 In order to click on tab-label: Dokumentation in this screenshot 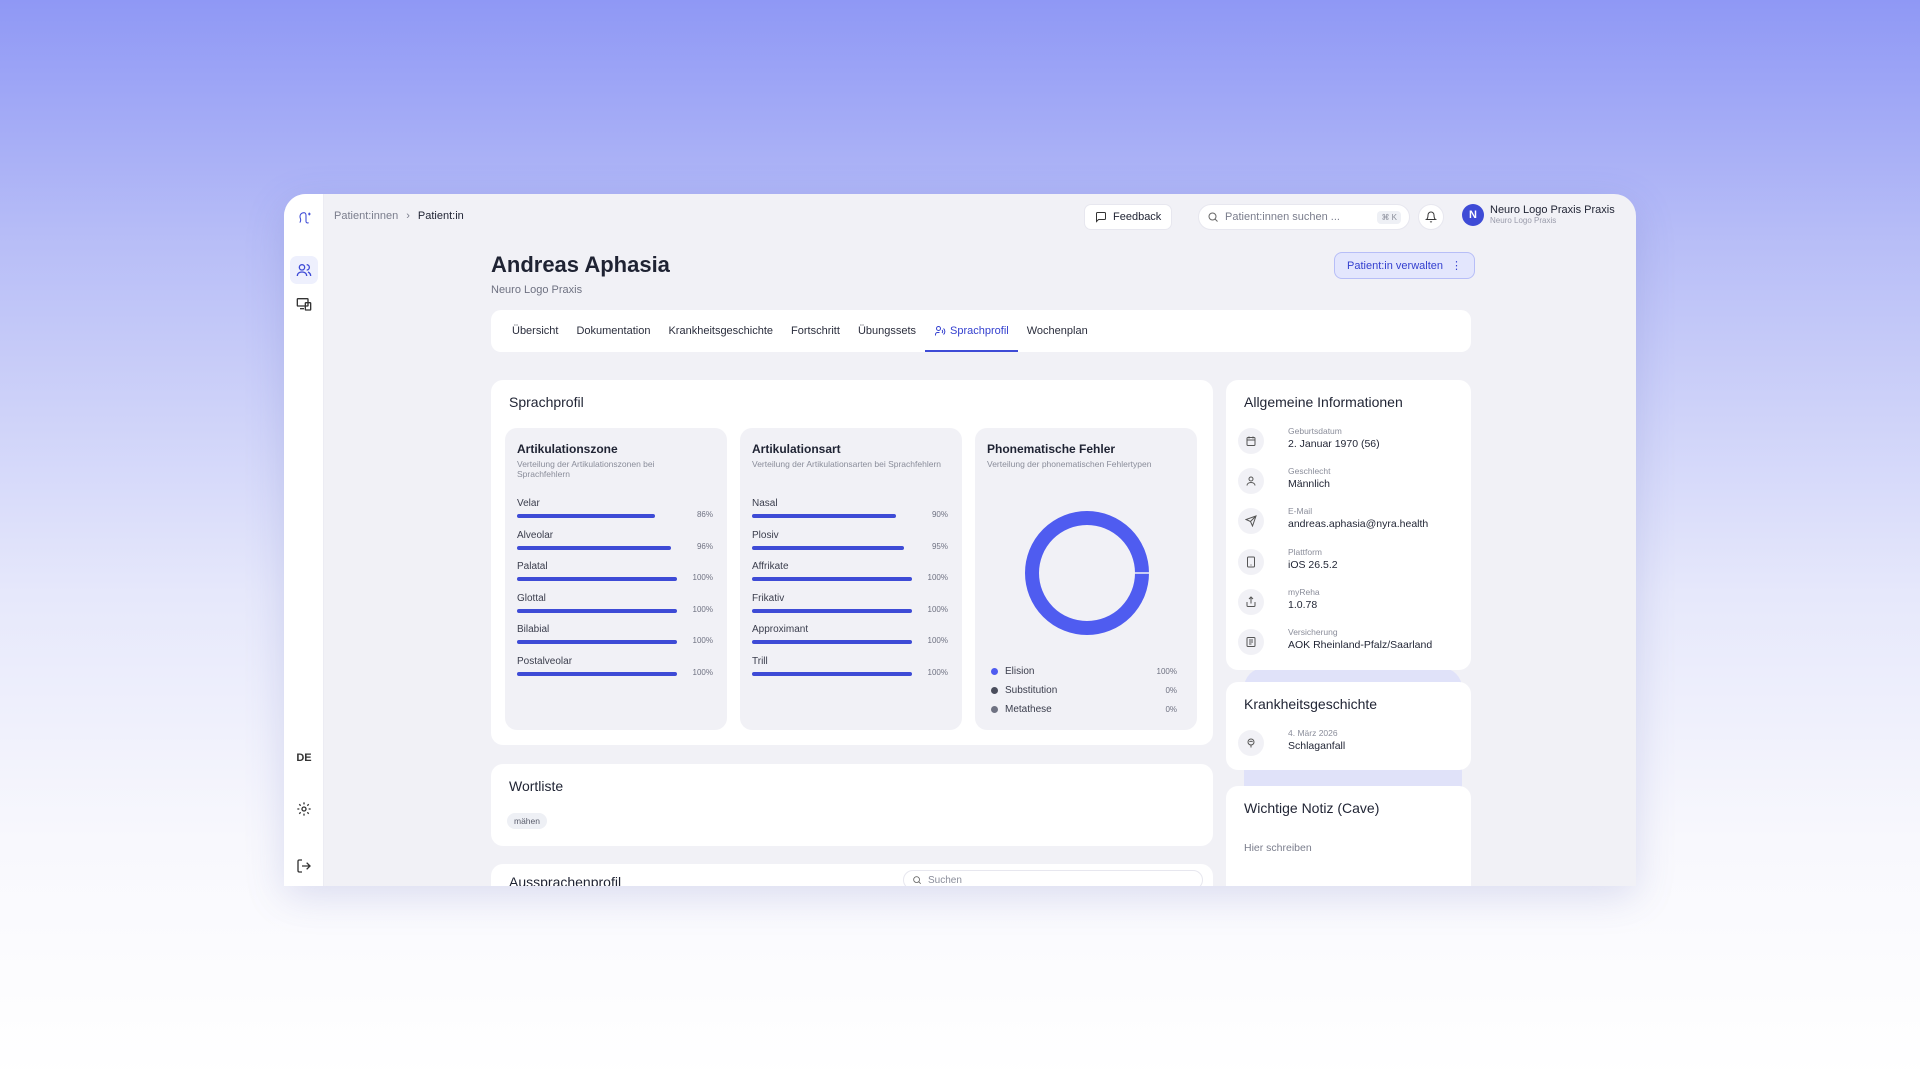, I will do `click(613, 331)`.